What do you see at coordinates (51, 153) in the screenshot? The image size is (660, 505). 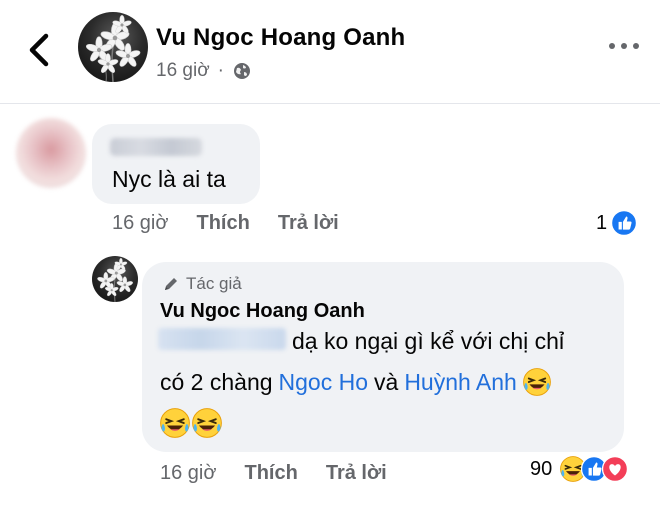 I see `commenter-avatar` at bounding box center [51, 153].